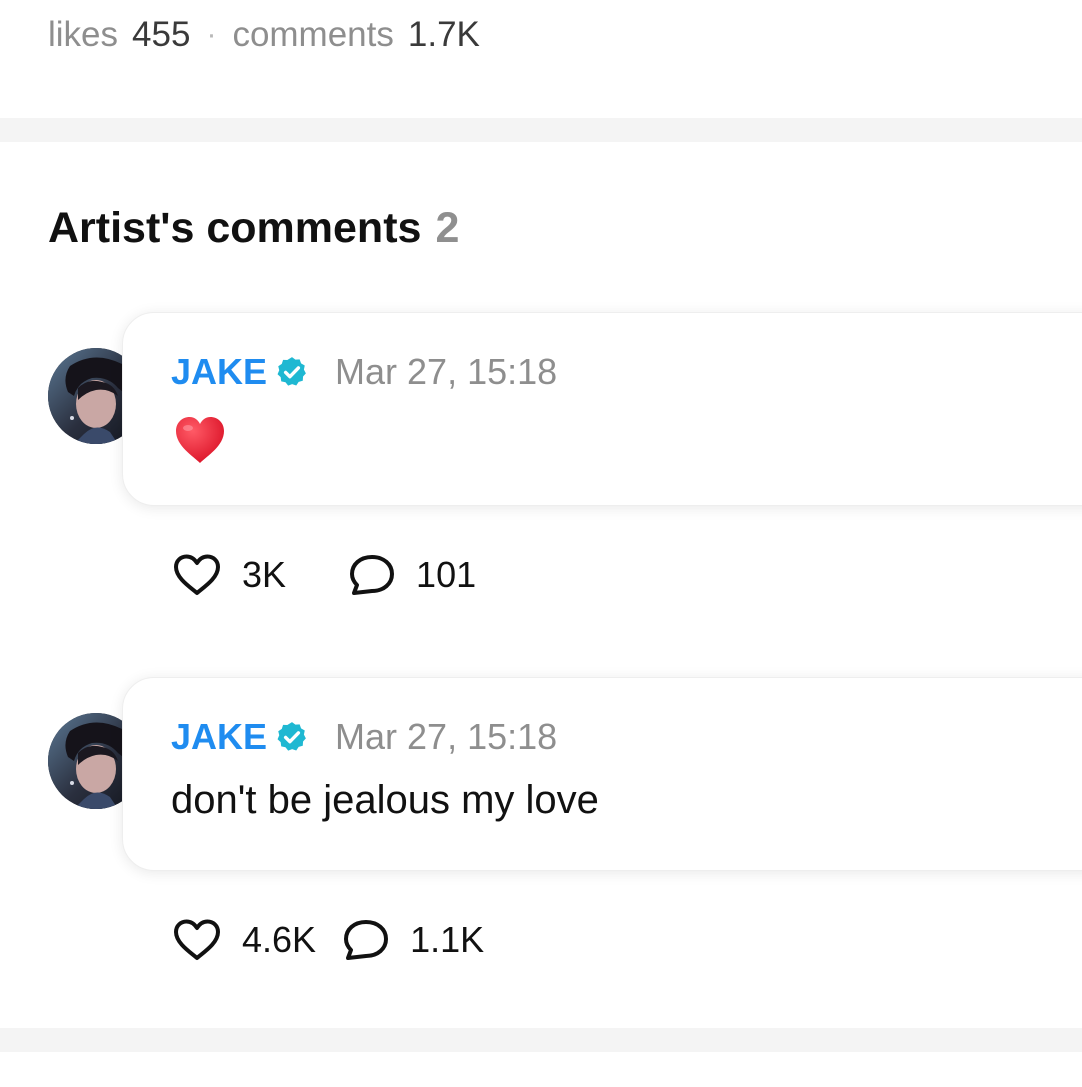 The width and height of the screenshot is (1082, 1087). Describe the element at coordinates (235, 228) in the screenshot. I see `artist-comments-title: Artist's comments` at that location.